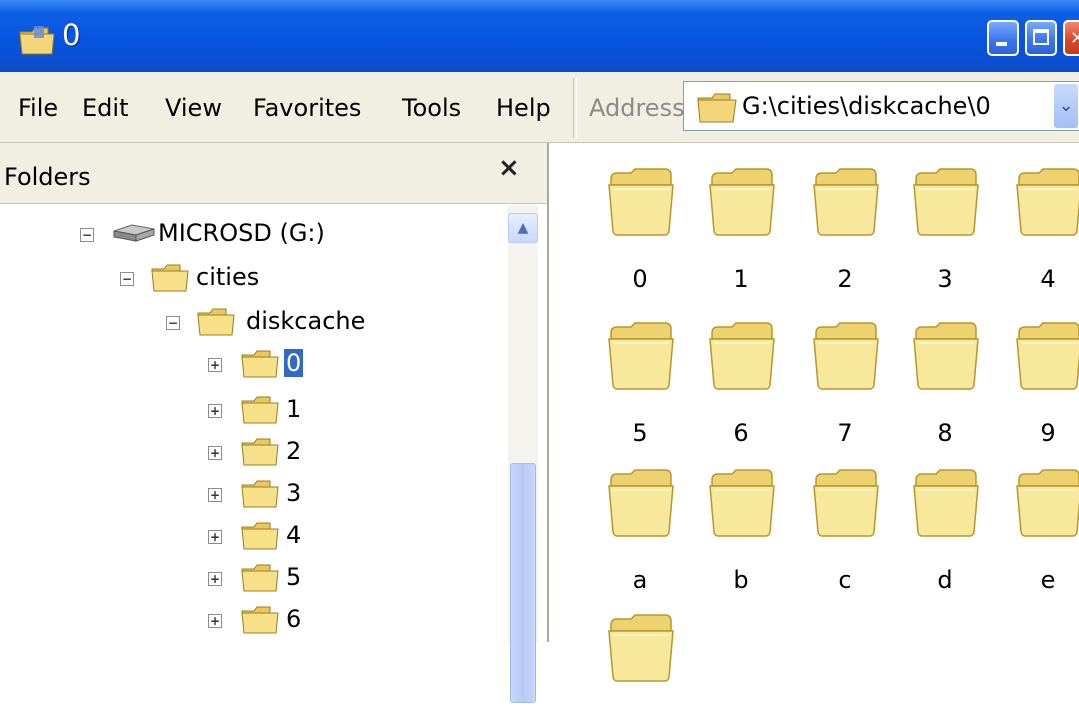 Image resolution: width=1079 pixels, height=721 pixels. What do you see at coordinates (1001, 44) in the screenshot?
I see `minimize-icon` at bounding box center [1001, 44].